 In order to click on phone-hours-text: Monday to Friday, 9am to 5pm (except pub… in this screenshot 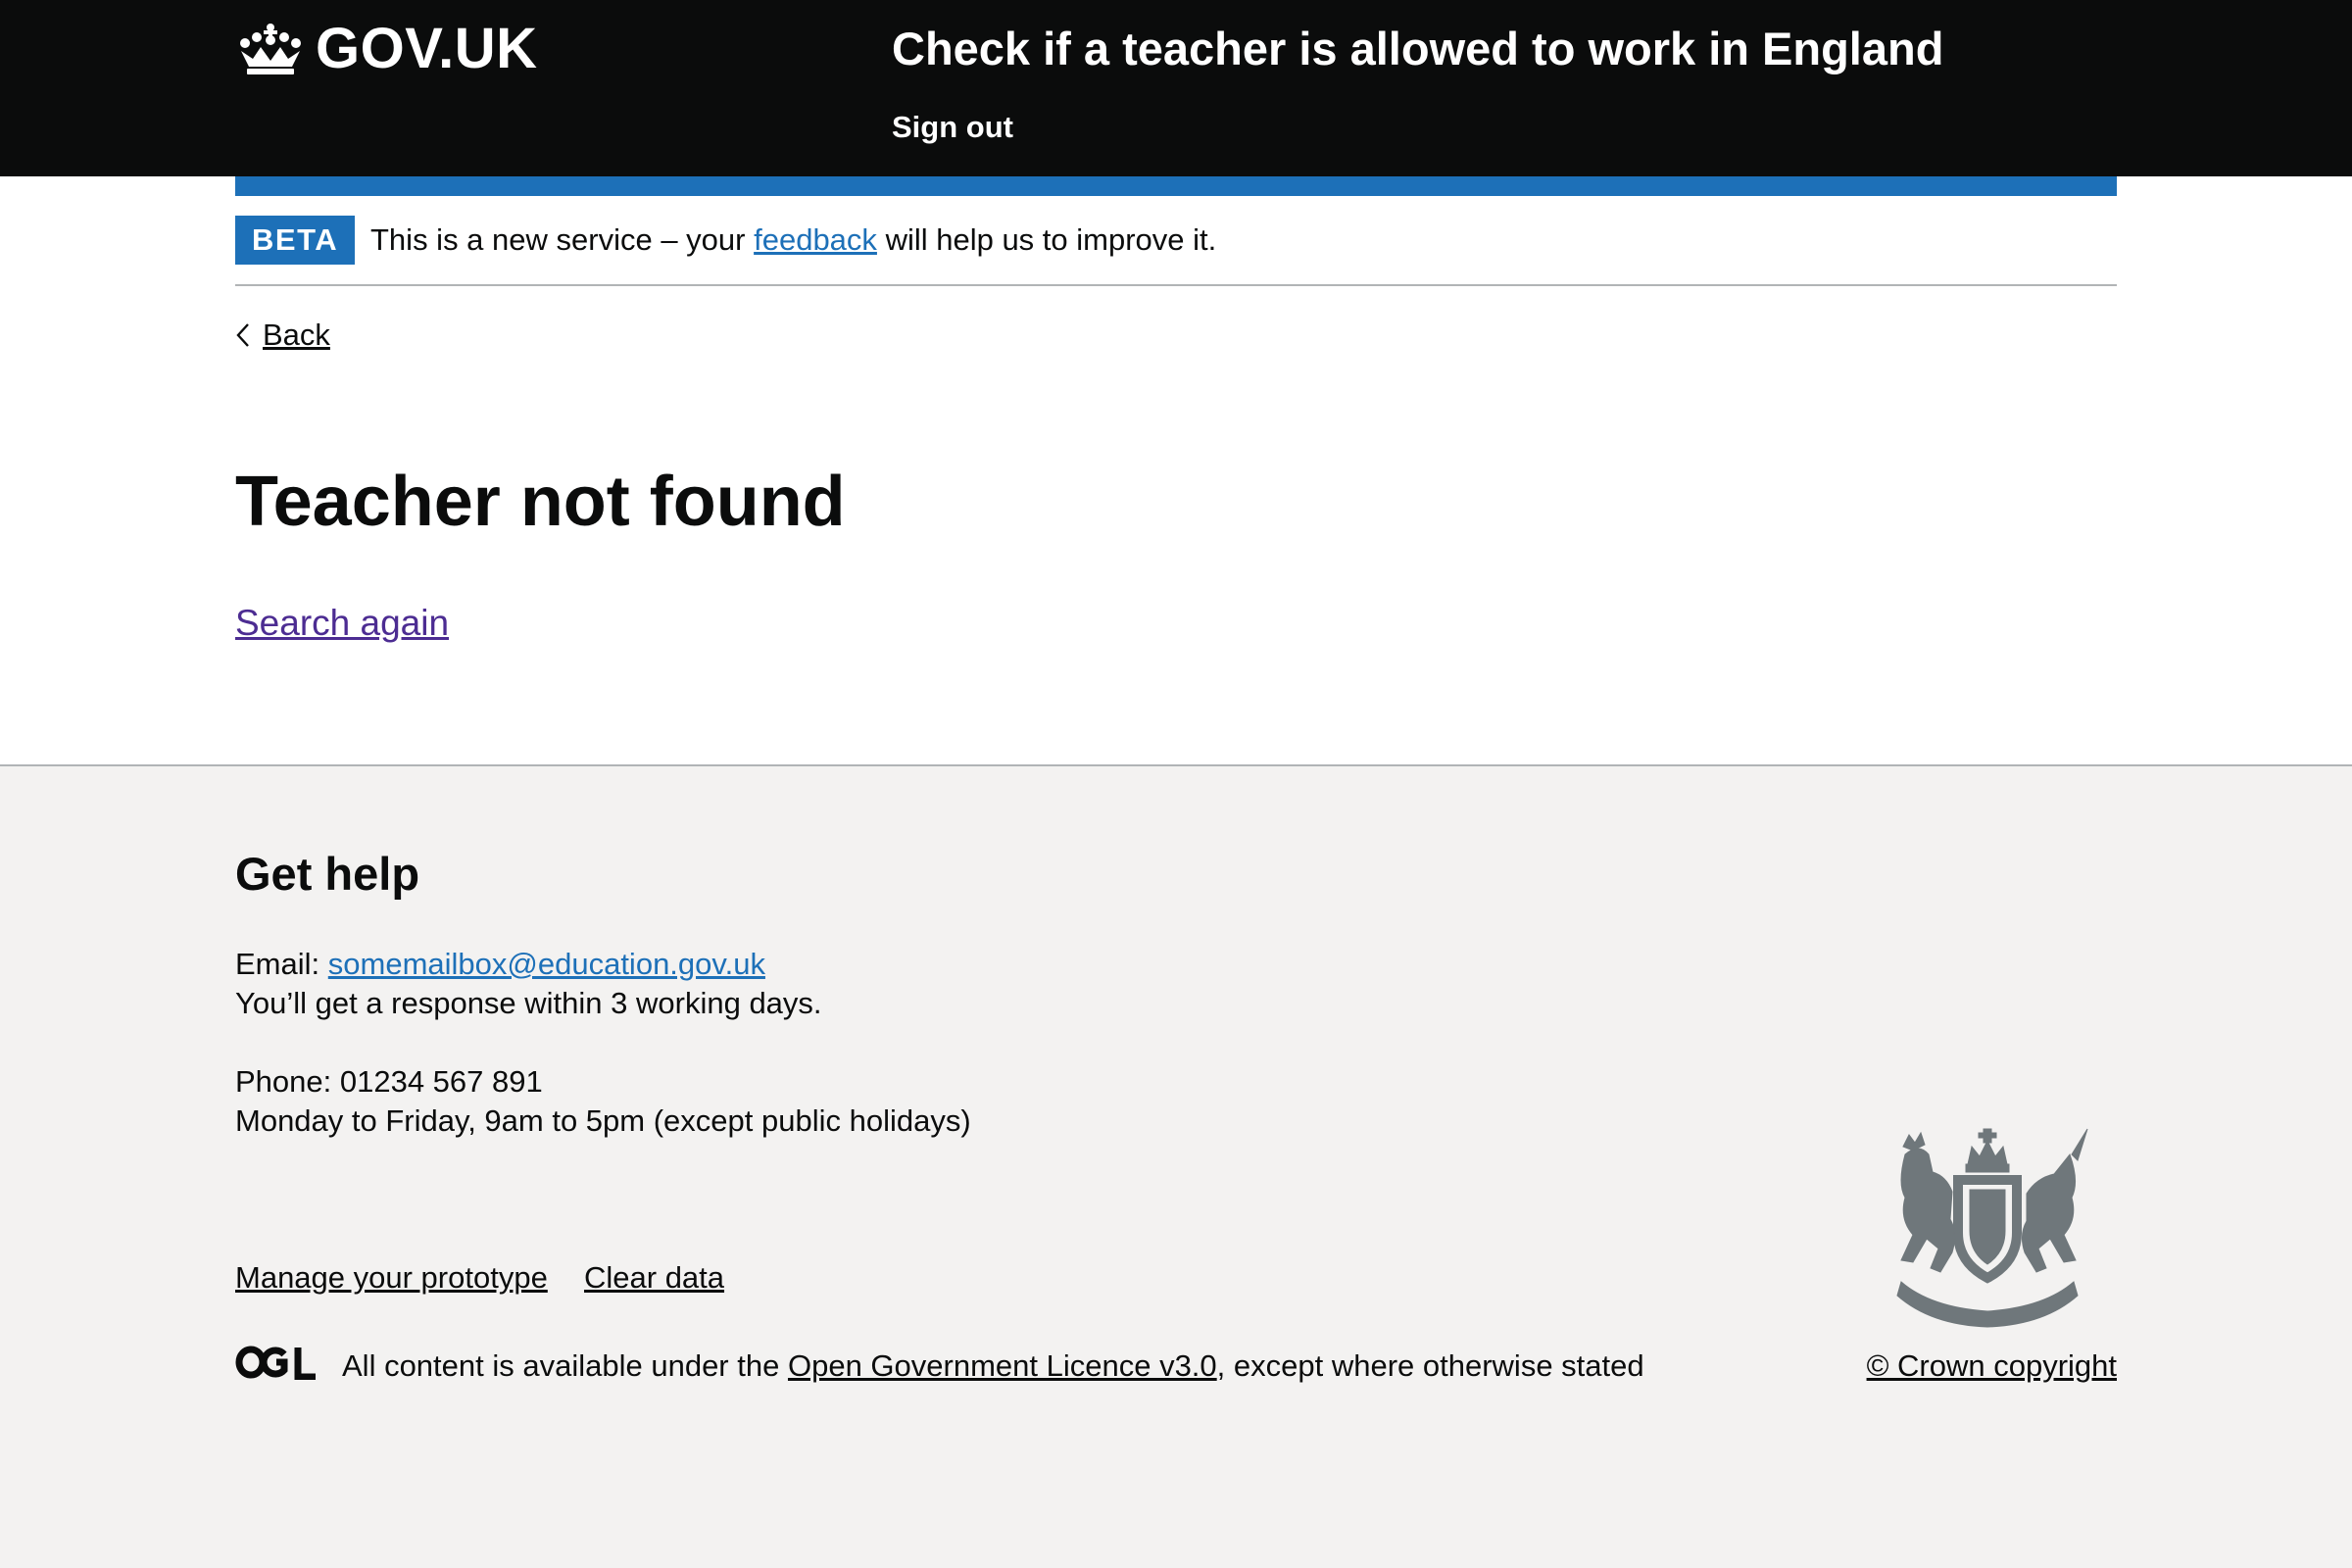, I will do `click(603, 1120)`.